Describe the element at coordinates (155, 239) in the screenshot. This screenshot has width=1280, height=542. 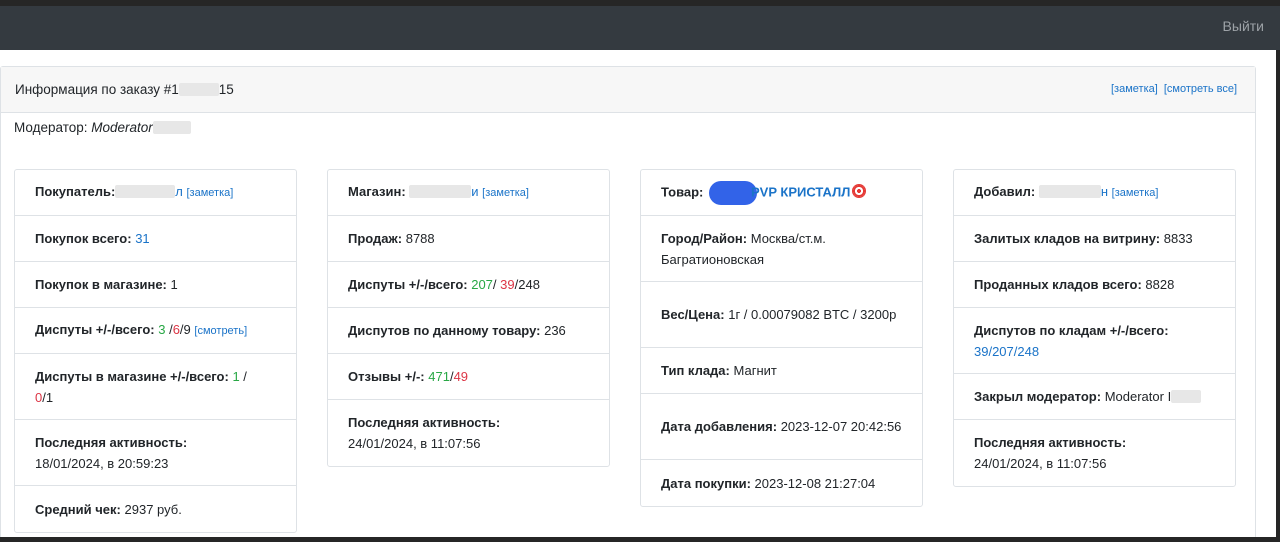
I see `purchases-total-row: Покупок всего: 31` at that location.